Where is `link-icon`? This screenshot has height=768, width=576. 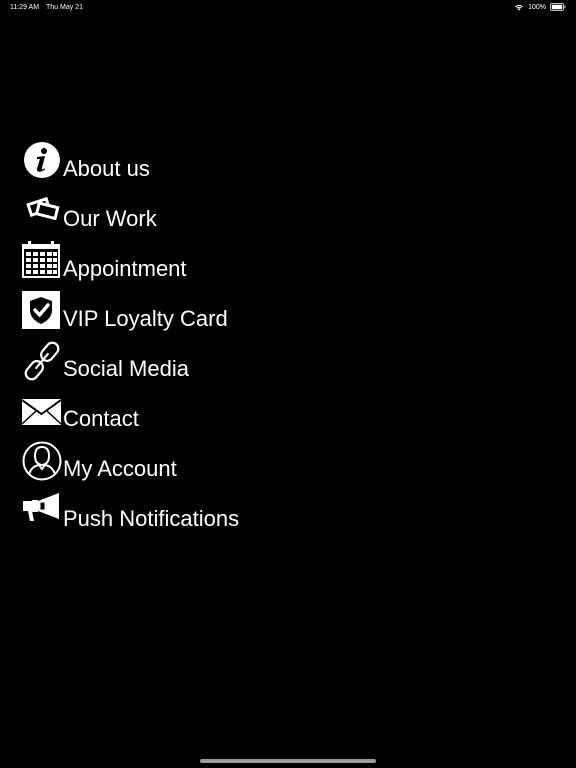 link-icon is located at coordinates (42, 361).